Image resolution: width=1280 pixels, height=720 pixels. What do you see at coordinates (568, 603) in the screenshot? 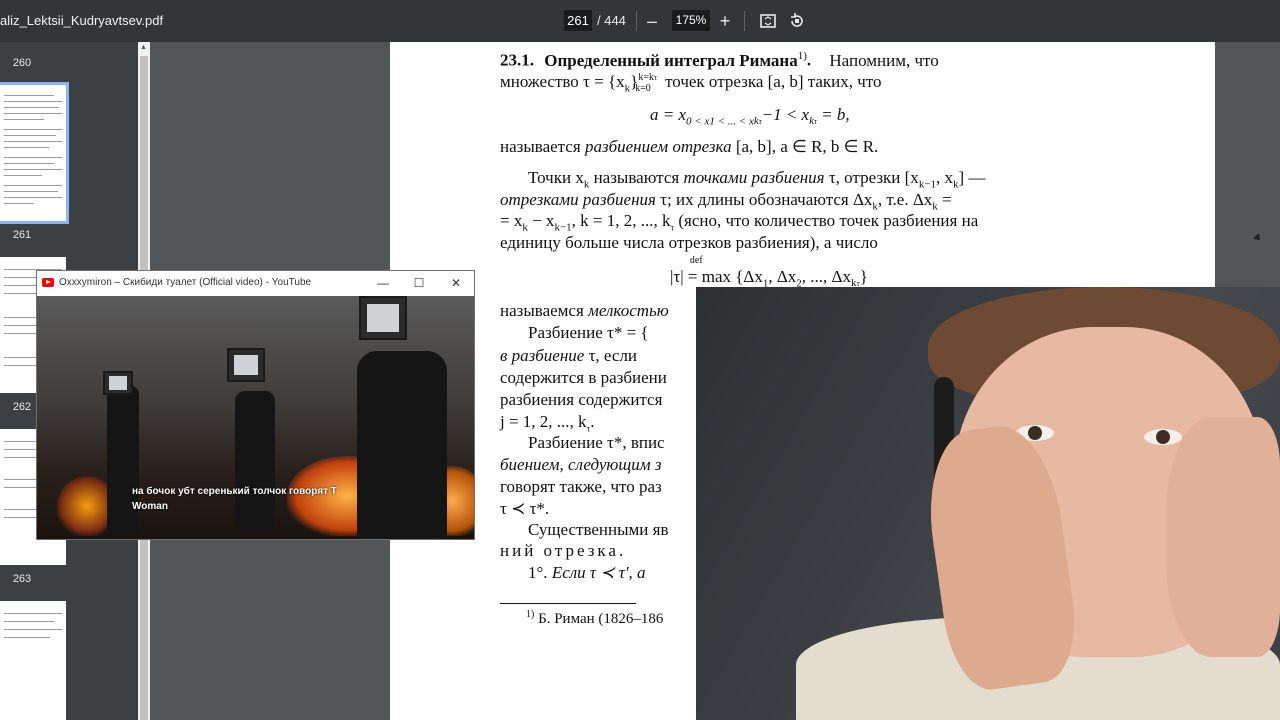
I see `footnote-divider` at bounding box center [568, 603].